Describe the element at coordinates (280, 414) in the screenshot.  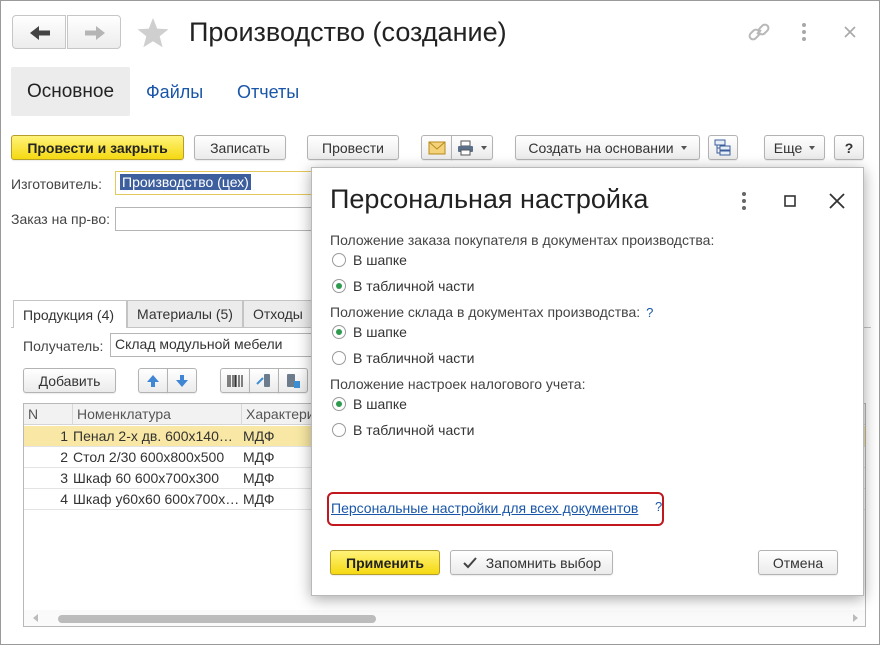
I see `column-header-characteristic: Характери` at that location.